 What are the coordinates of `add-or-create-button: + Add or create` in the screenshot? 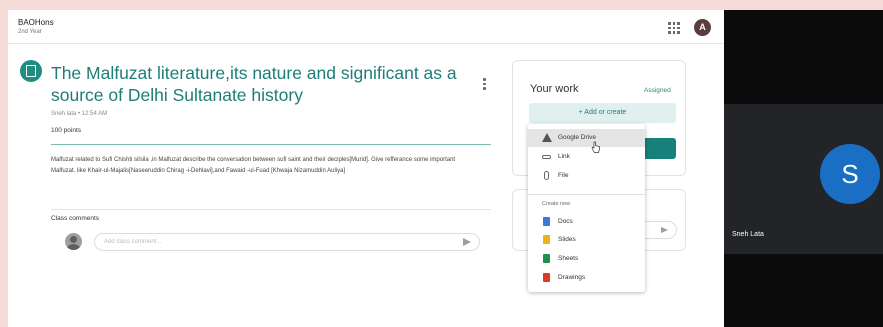 It's located at (602, 113).